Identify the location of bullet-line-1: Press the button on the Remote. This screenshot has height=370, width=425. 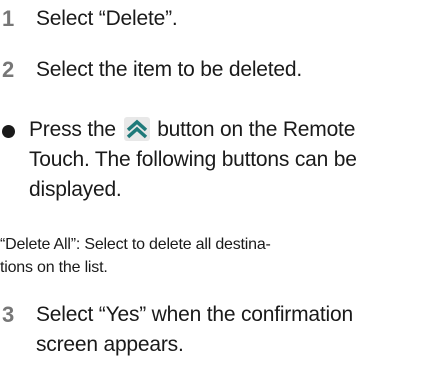
(224, 130).